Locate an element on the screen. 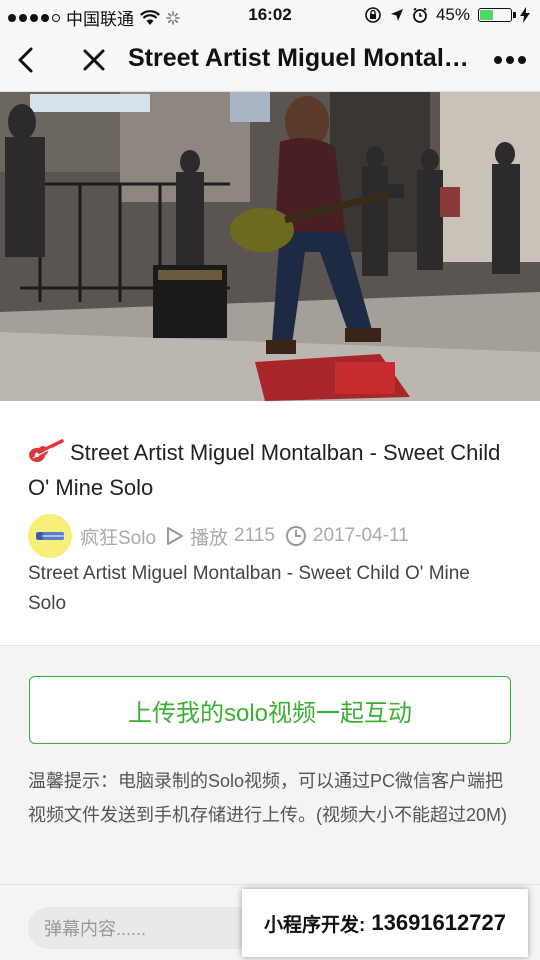  play-count-icon is located at coordinates (175, 536).